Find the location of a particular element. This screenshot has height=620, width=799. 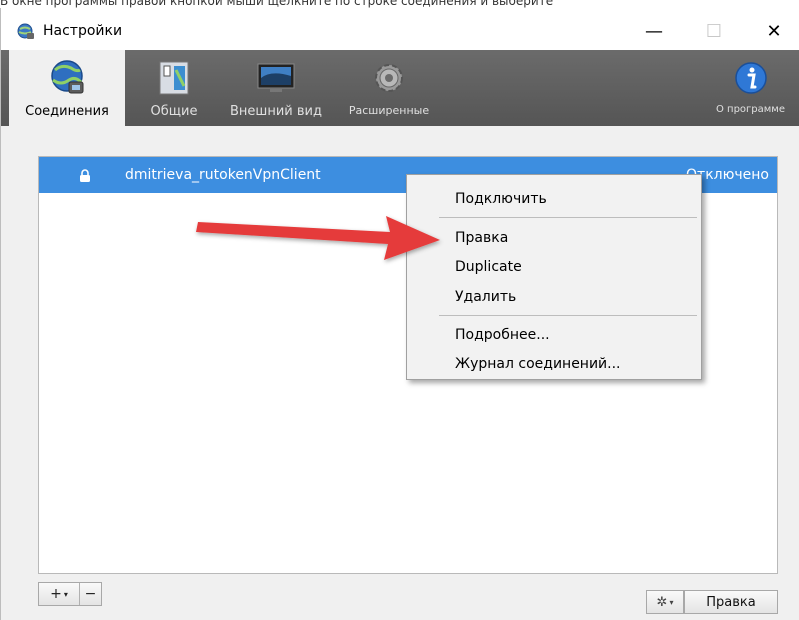

tab-connections: Соединения is located at coordinates (67, 88).